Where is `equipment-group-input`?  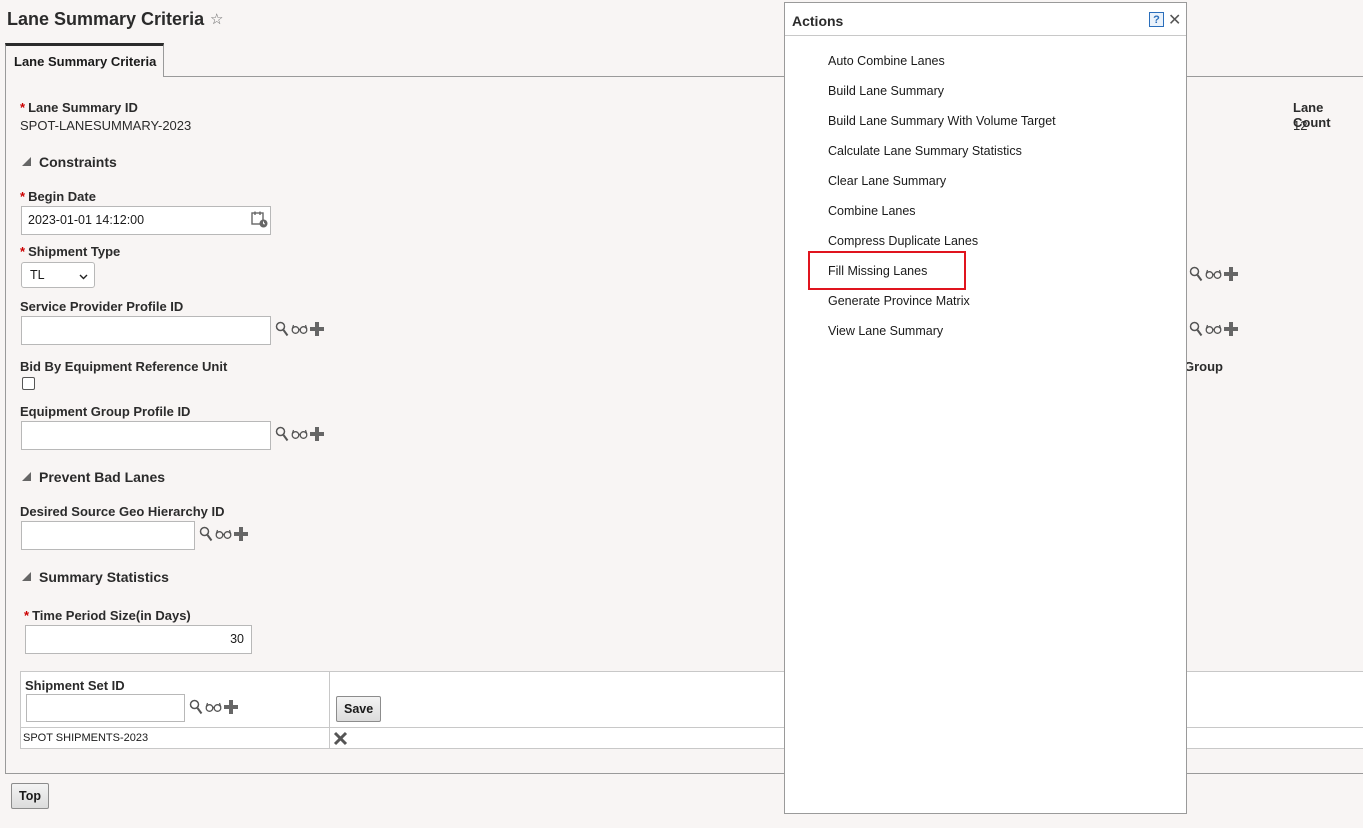 equipment-group-input is located at coordinates (146, 435).